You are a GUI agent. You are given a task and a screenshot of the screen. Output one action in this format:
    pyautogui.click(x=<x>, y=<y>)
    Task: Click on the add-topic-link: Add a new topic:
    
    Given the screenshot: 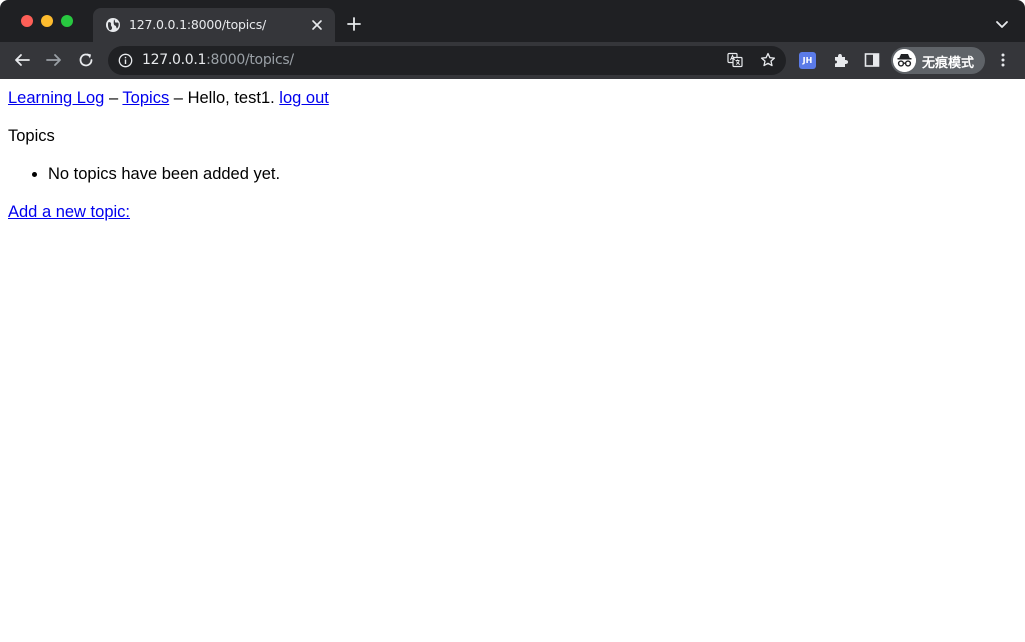 What is the action you would take?
    pyautogui.click(x=69, y=212)
    